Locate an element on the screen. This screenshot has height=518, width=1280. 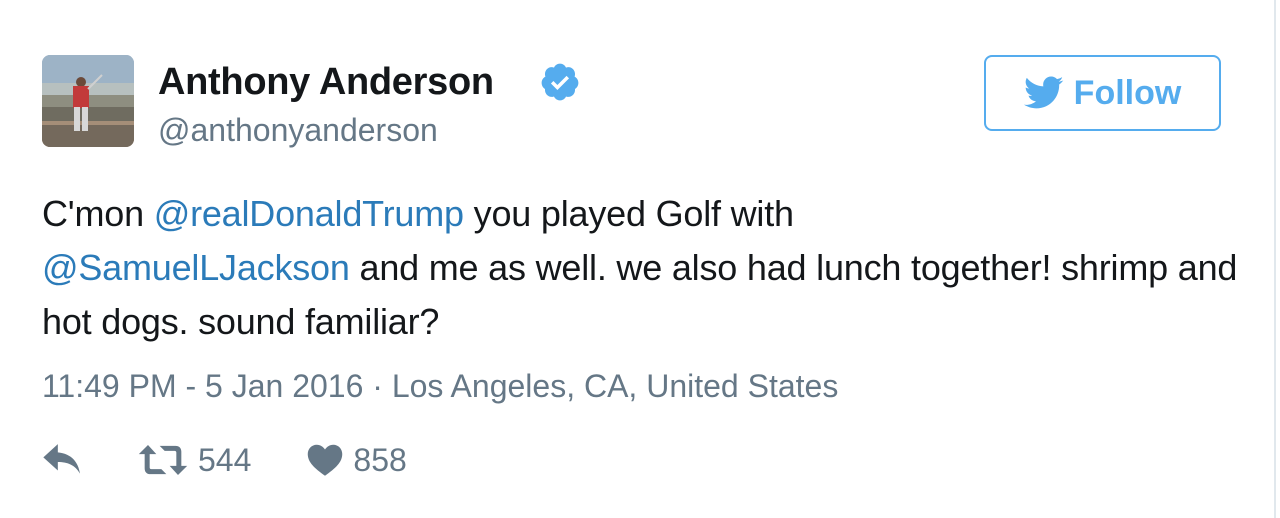
follow-button: Follow is located at coordinates (1102, 93).